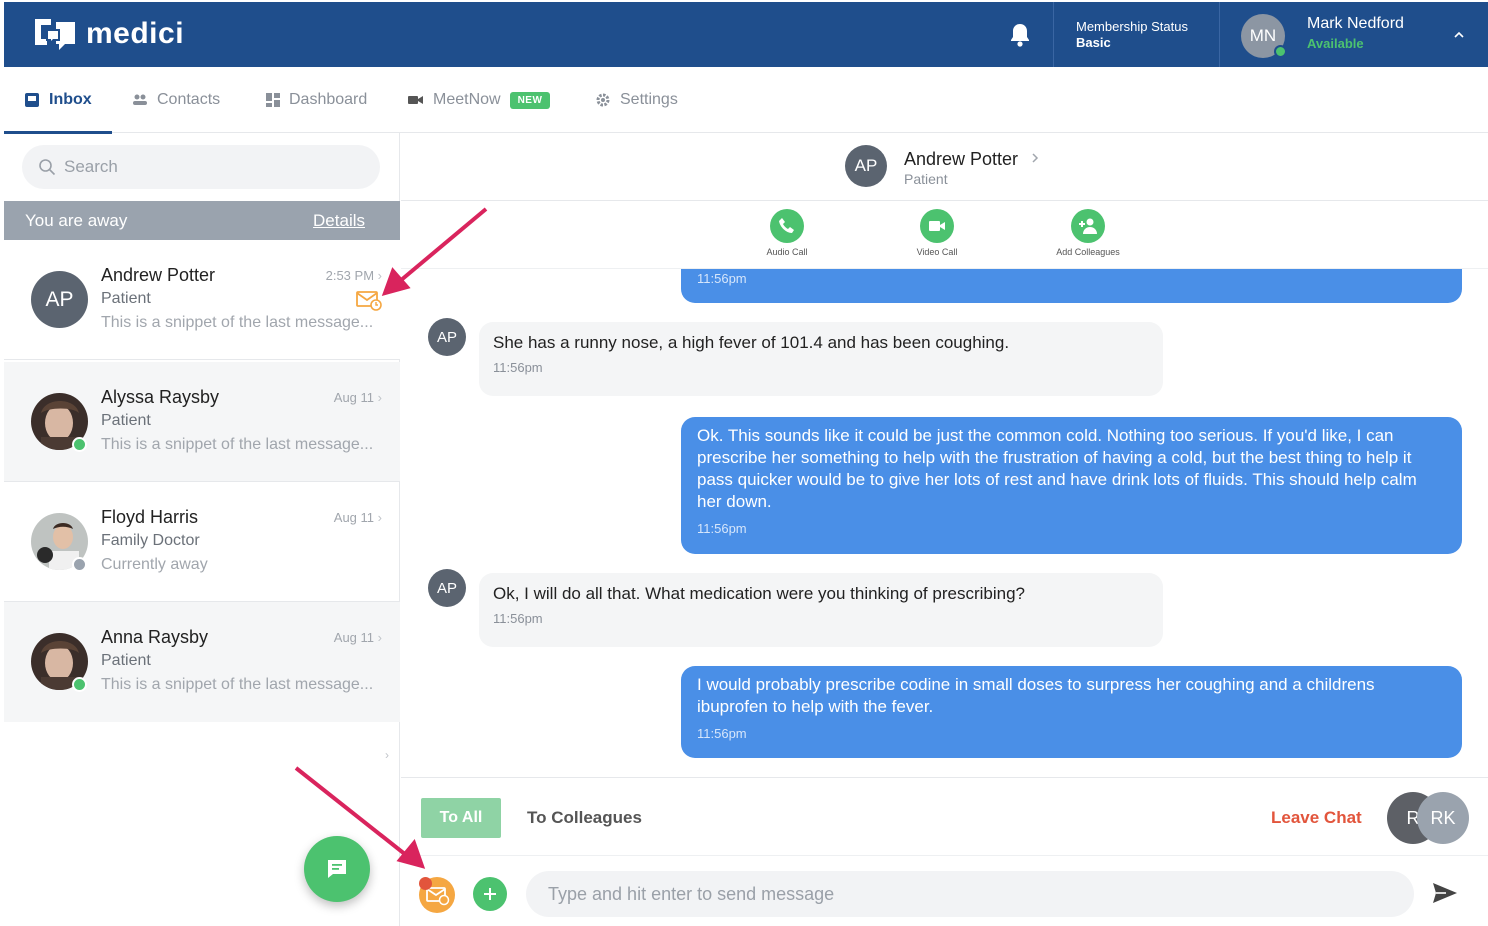 The width and height of the screenshot is (1488, 926). What do you see at coordinates (490, 894) in the screenshot?
I see `add-attachment-button` at bounding box center [490, 894].